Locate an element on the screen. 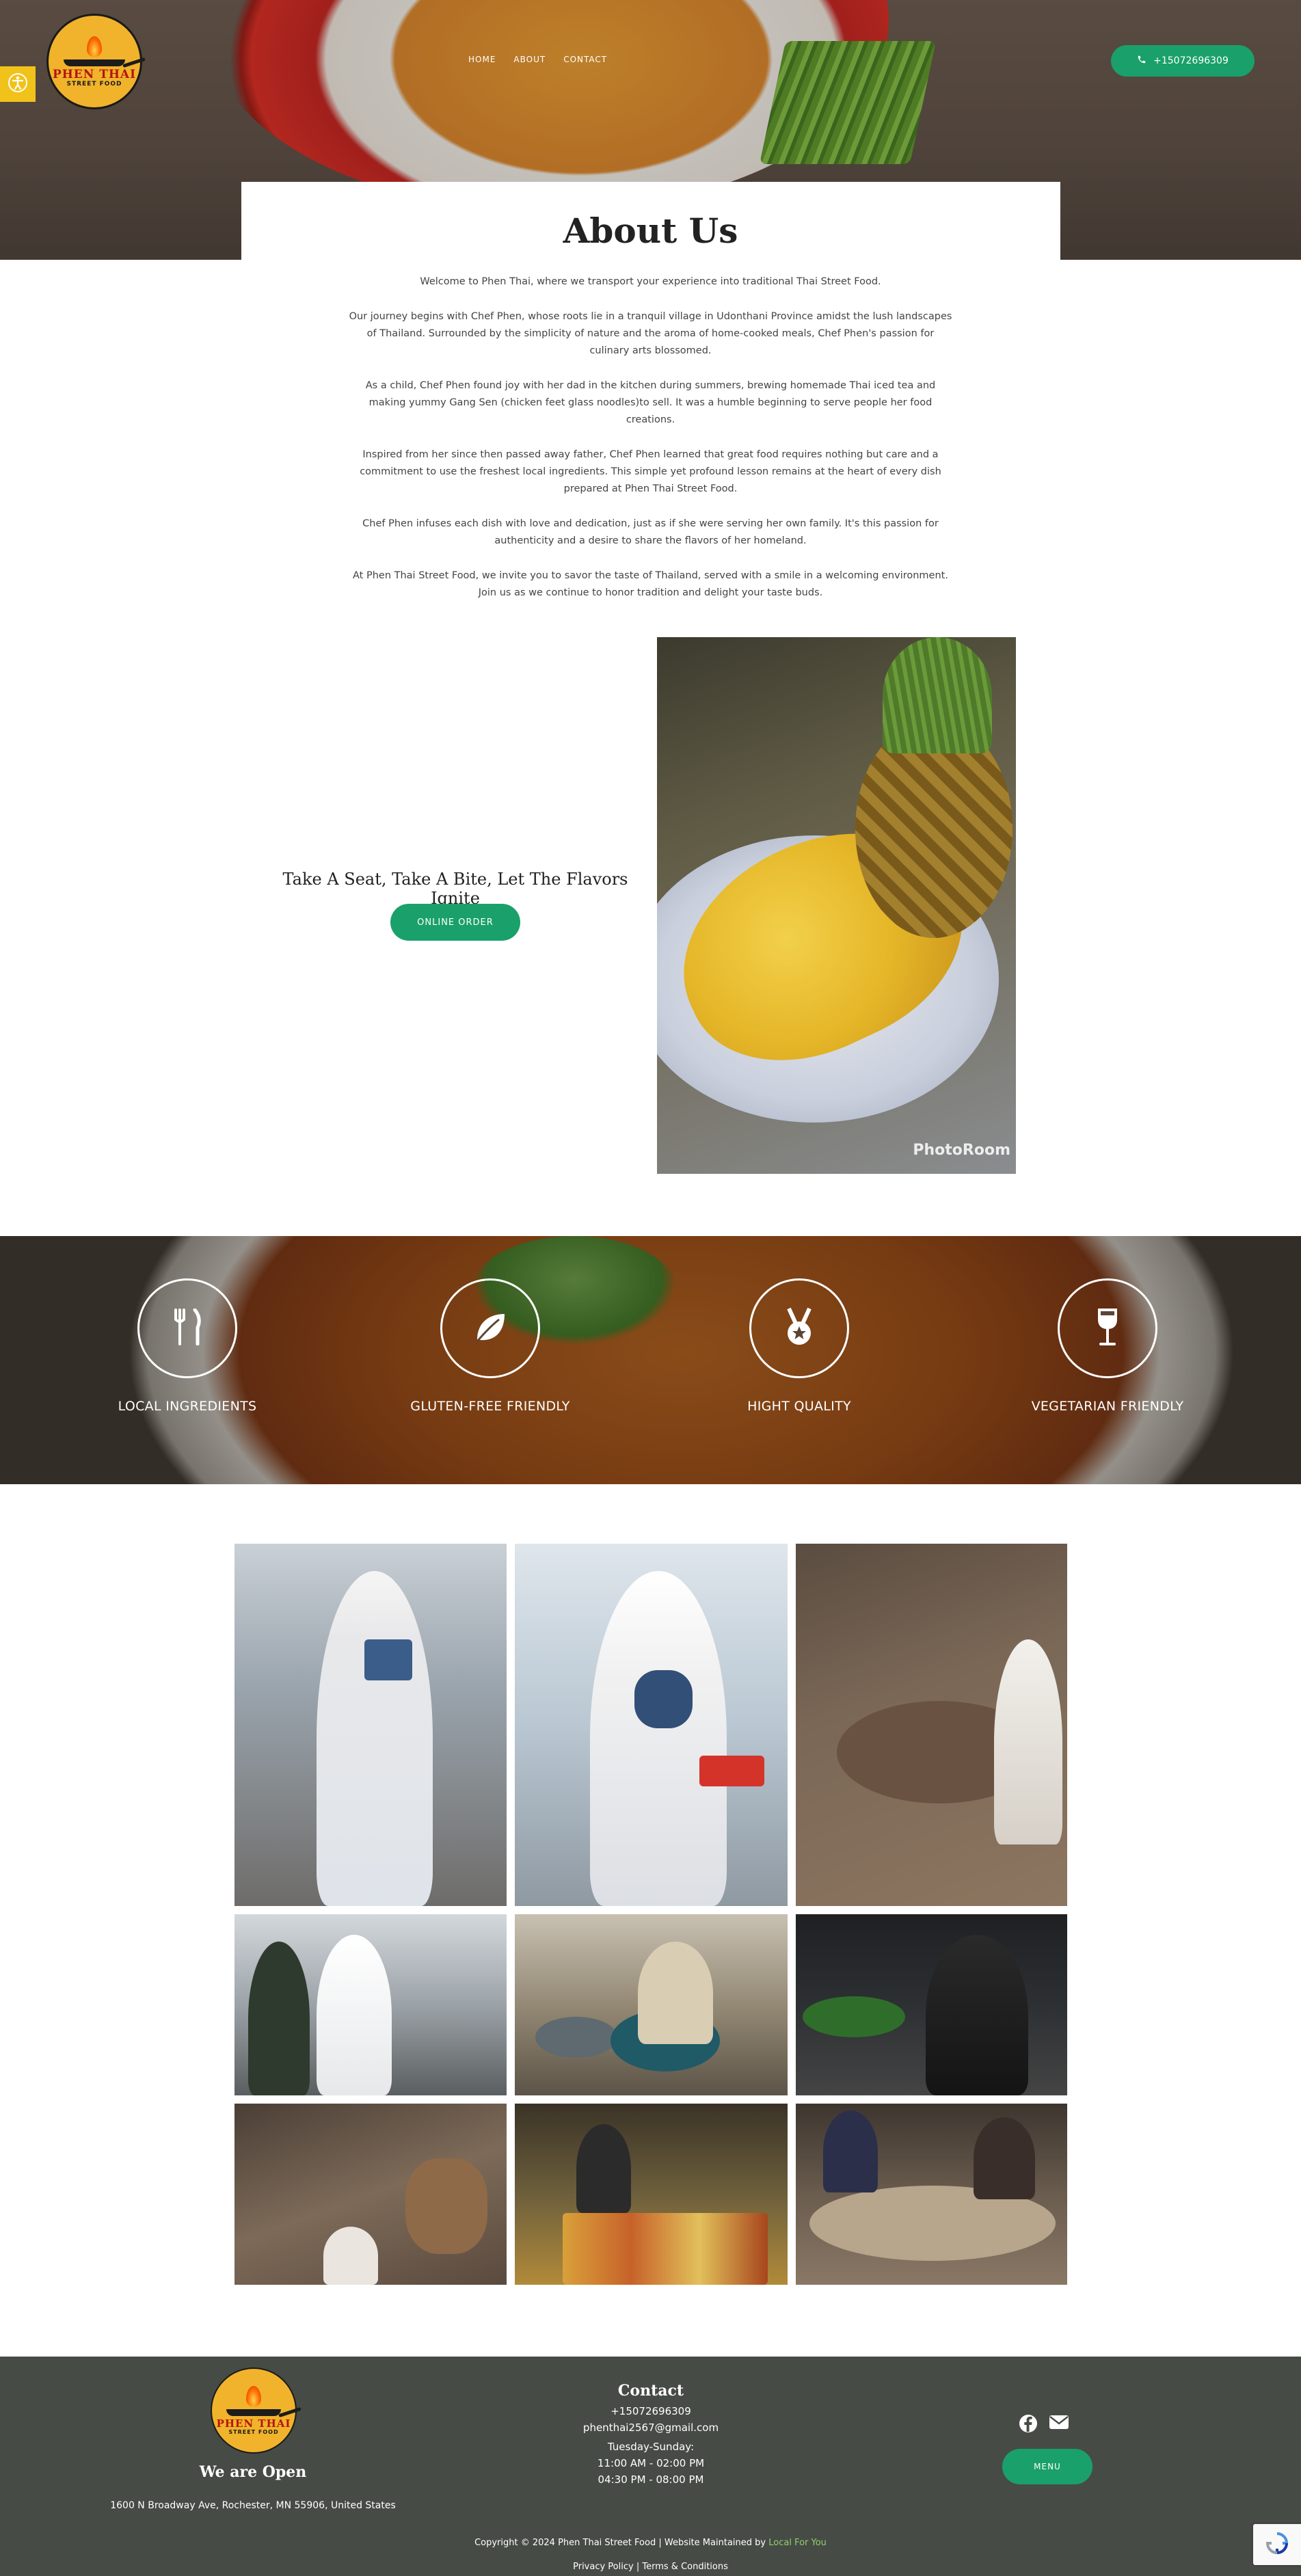 This screenshot has height=2576, width=1301. page-title: About Us is located at coordinates (650, 231).